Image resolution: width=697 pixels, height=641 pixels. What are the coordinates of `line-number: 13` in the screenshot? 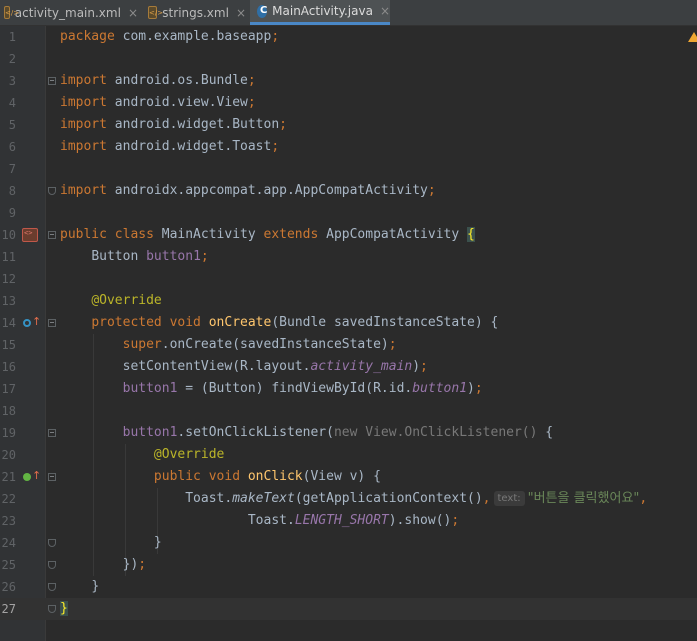 It's located at (8, 301).